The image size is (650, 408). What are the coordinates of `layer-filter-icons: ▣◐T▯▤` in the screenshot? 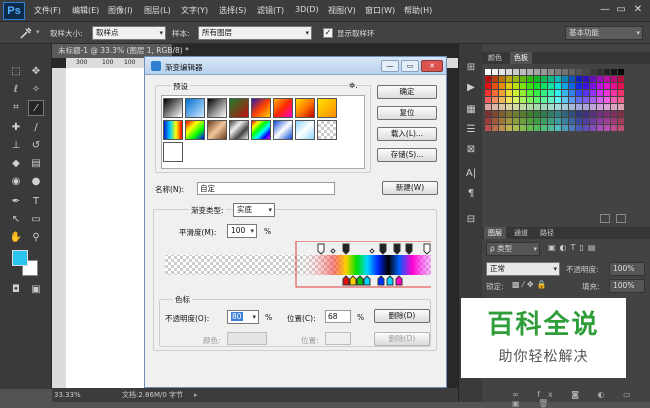 It's located at (573, 247).